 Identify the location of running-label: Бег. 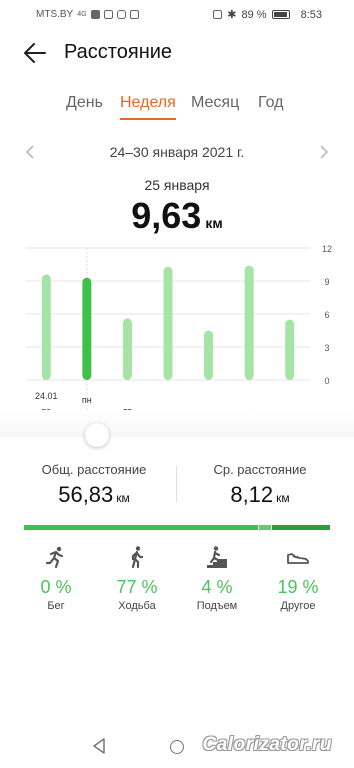
(56, 606).